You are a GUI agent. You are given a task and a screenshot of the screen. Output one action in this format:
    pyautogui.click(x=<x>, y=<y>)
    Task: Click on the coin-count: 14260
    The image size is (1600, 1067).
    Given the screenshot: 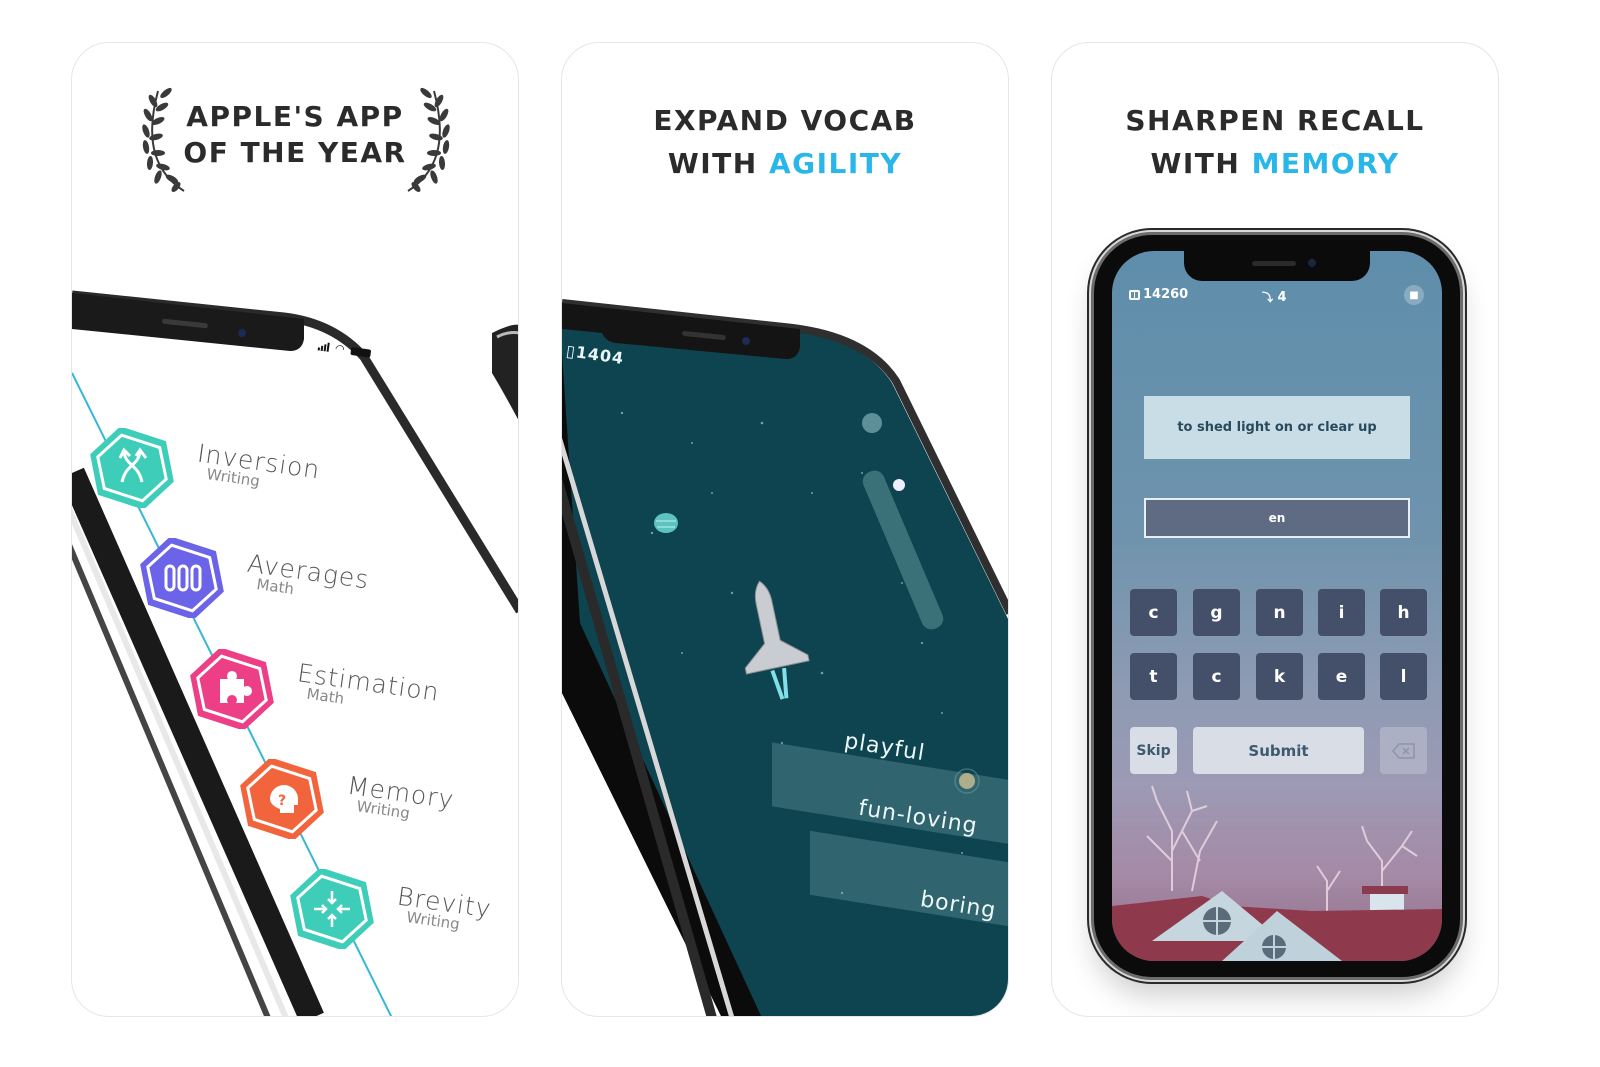 What is the action you would take?
    pyautogui.click(x=1166, y=294)
    